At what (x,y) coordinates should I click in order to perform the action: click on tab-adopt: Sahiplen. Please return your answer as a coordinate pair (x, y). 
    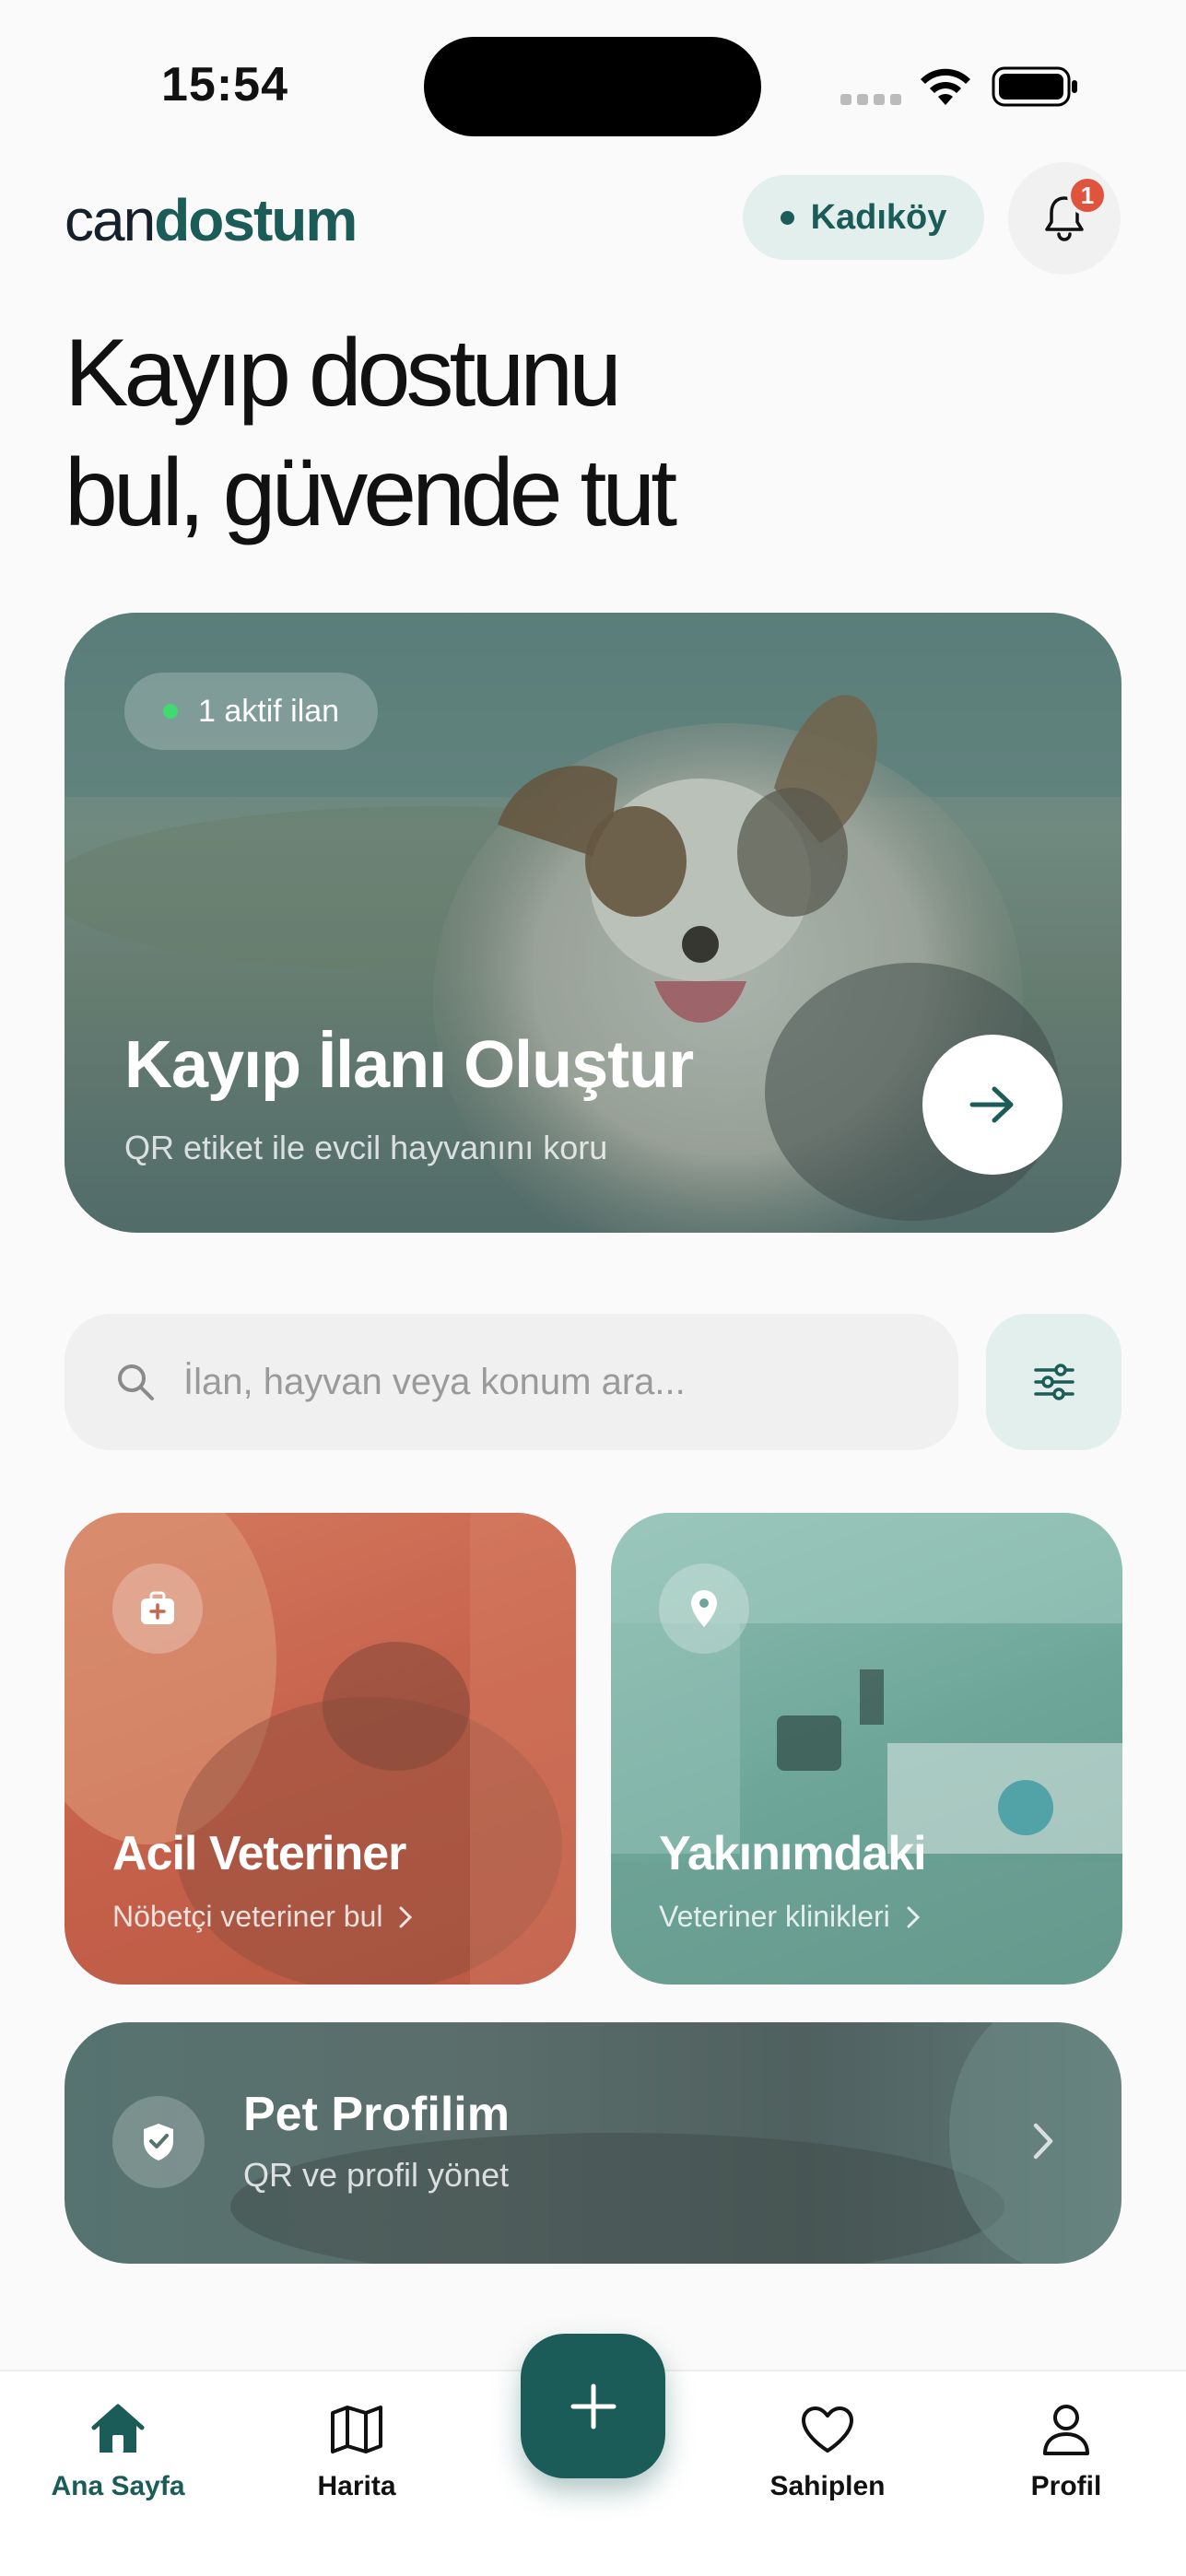
    Looking at the image, I should click on (827, 2449).